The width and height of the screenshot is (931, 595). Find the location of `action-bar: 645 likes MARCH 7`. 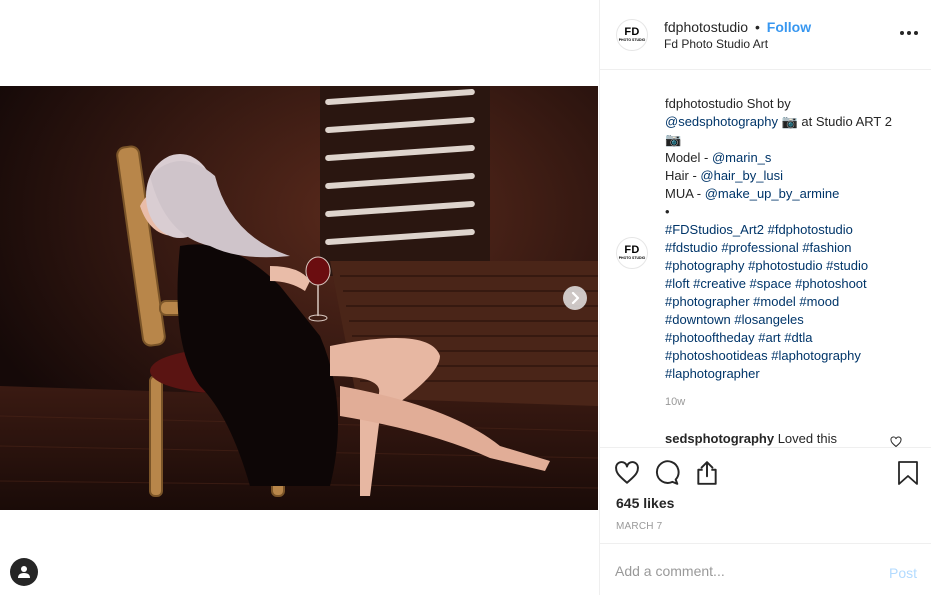

action-bar: 645 likes MARCH 7 is located at coordinates (765, 495).